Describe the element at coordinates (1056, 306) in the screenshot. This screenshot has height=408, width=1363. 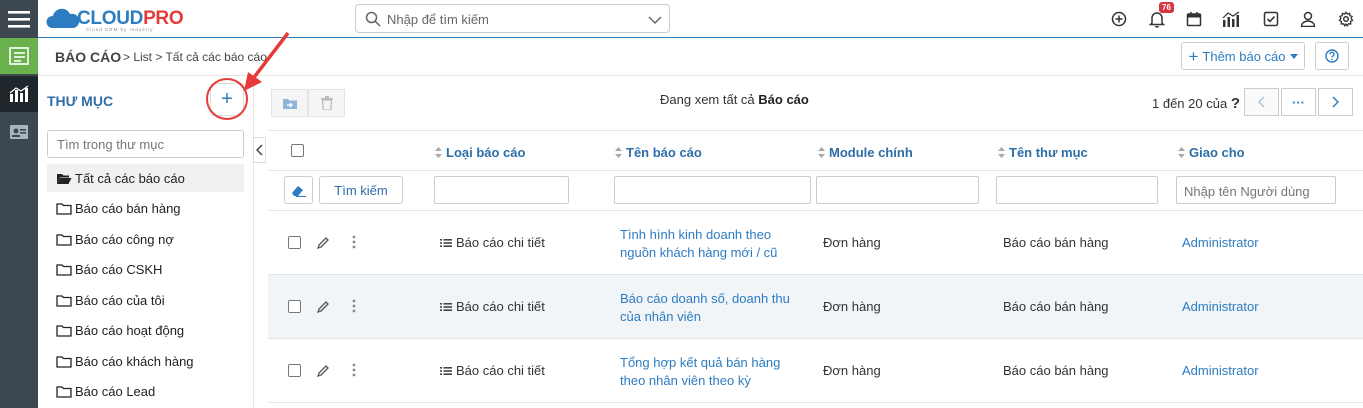
I see `report-folder: Báo cáo bán hàng` at that location.